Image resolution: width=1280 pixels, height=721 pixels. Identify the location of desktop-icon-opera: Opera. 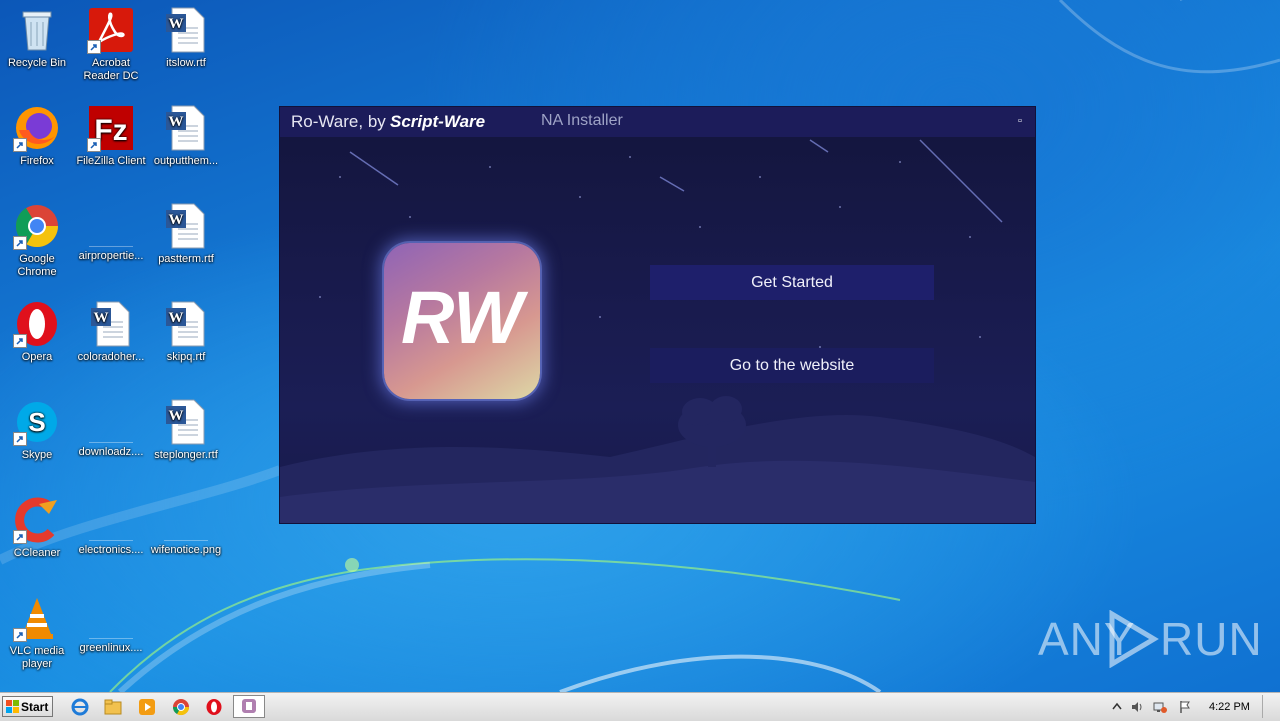
(37, 332).